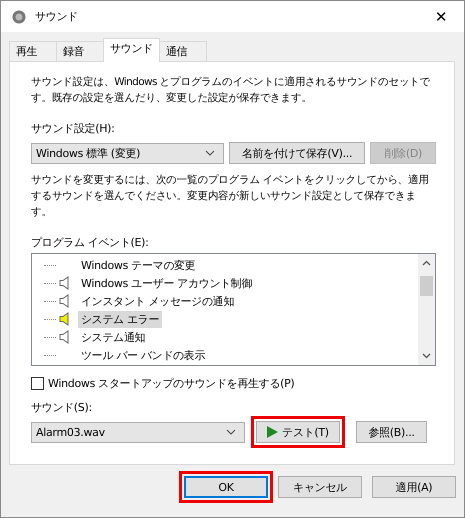 The width and height of the screenshot is (465, 518). I want to click on dialog-button: キャンセル, so click(320, 487).